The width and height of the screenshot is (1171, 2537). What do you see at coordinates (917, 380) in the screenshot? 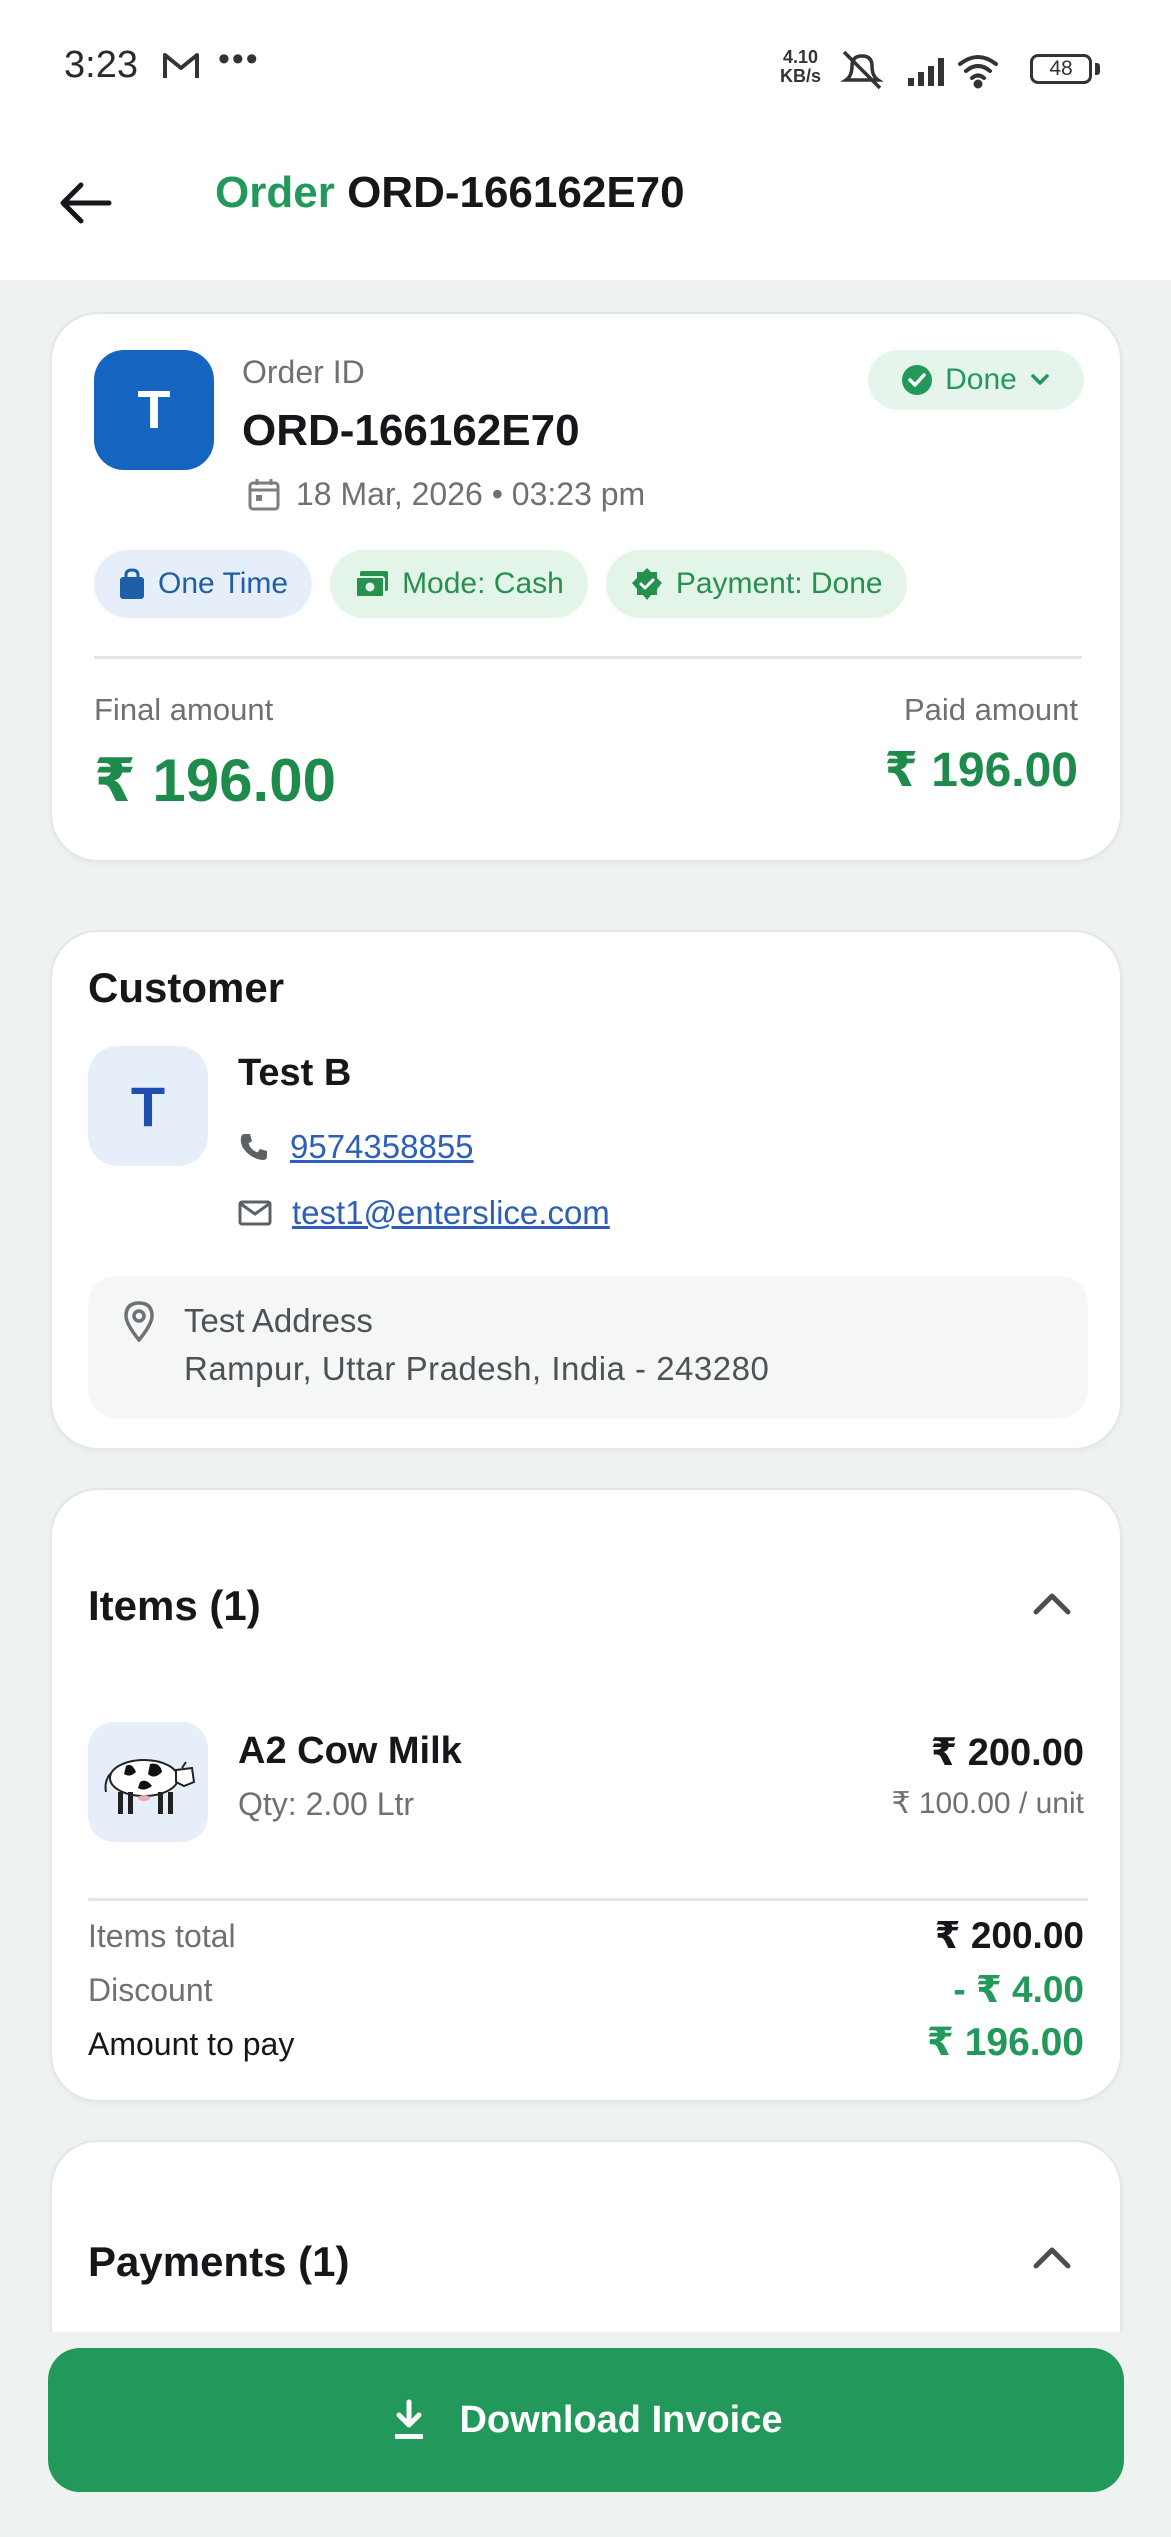
I see `check-circle-icon` at bounding box center [917, 380].